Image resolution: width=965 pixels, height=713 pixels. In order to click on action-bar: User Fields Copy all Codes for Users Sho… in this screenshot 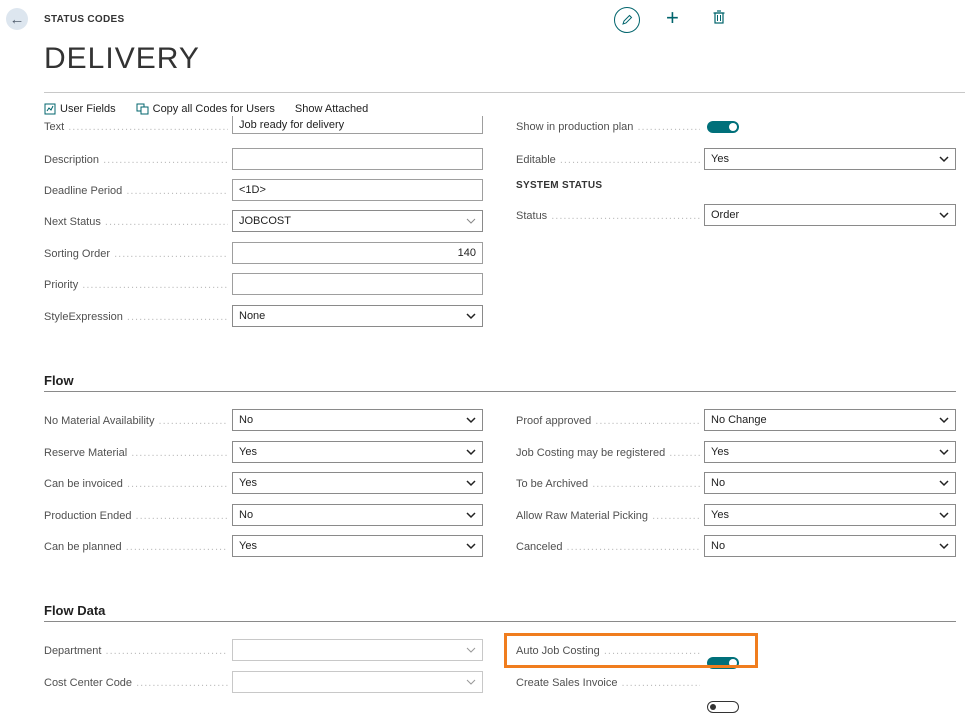, I will do `click(206, 109)`.